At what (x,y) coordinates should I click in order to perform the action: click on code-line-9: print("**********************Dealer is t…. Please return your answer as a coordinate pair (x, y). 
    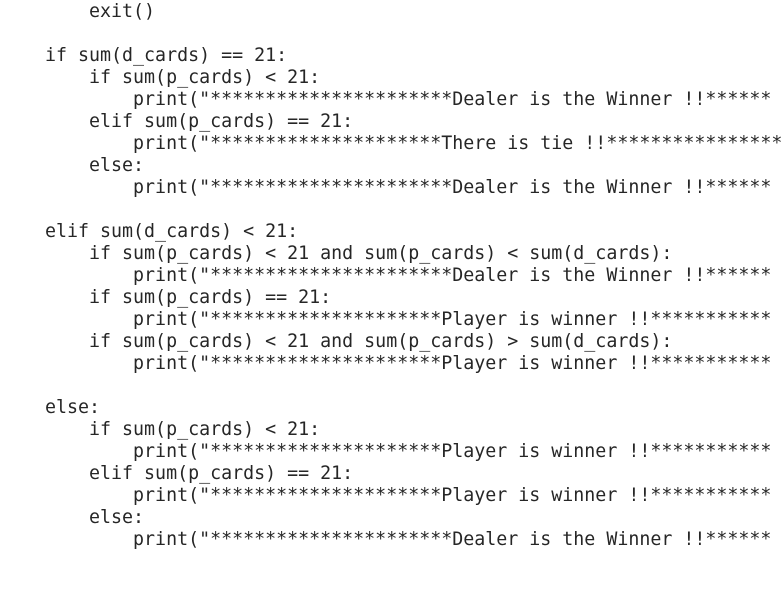
    Looking at the image, I should click on (408, 187).